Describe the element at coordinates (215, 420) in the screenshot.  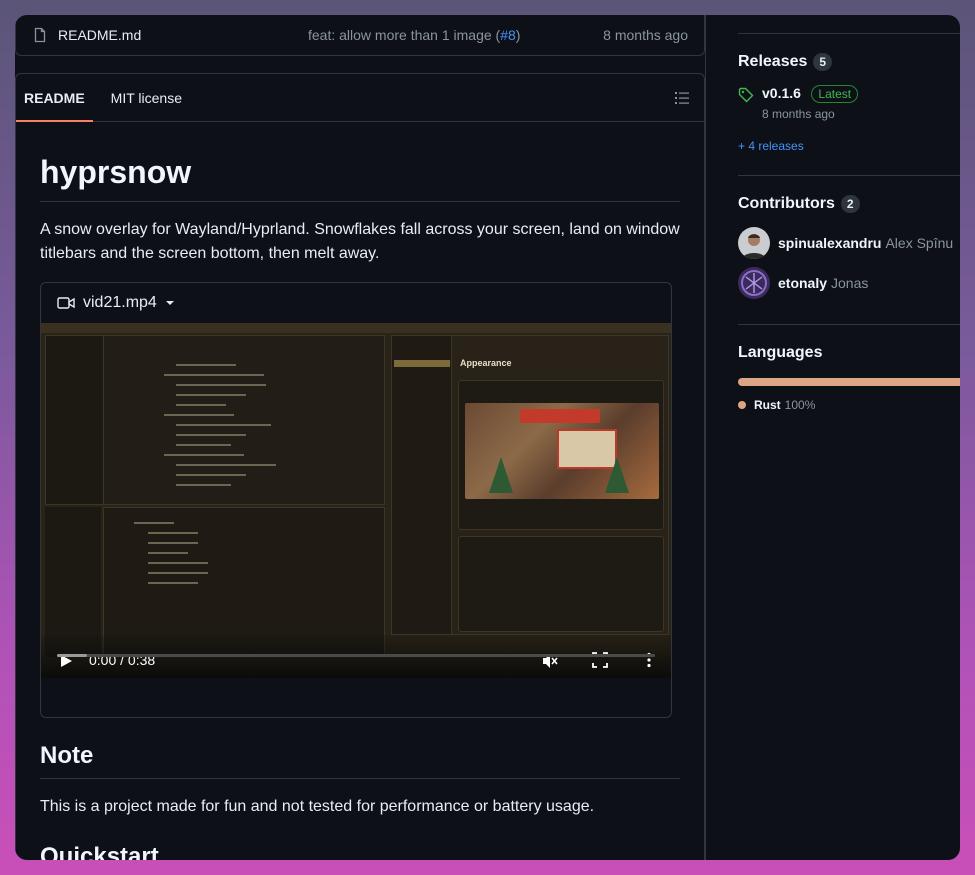
I see `video-code-editor` at that location.